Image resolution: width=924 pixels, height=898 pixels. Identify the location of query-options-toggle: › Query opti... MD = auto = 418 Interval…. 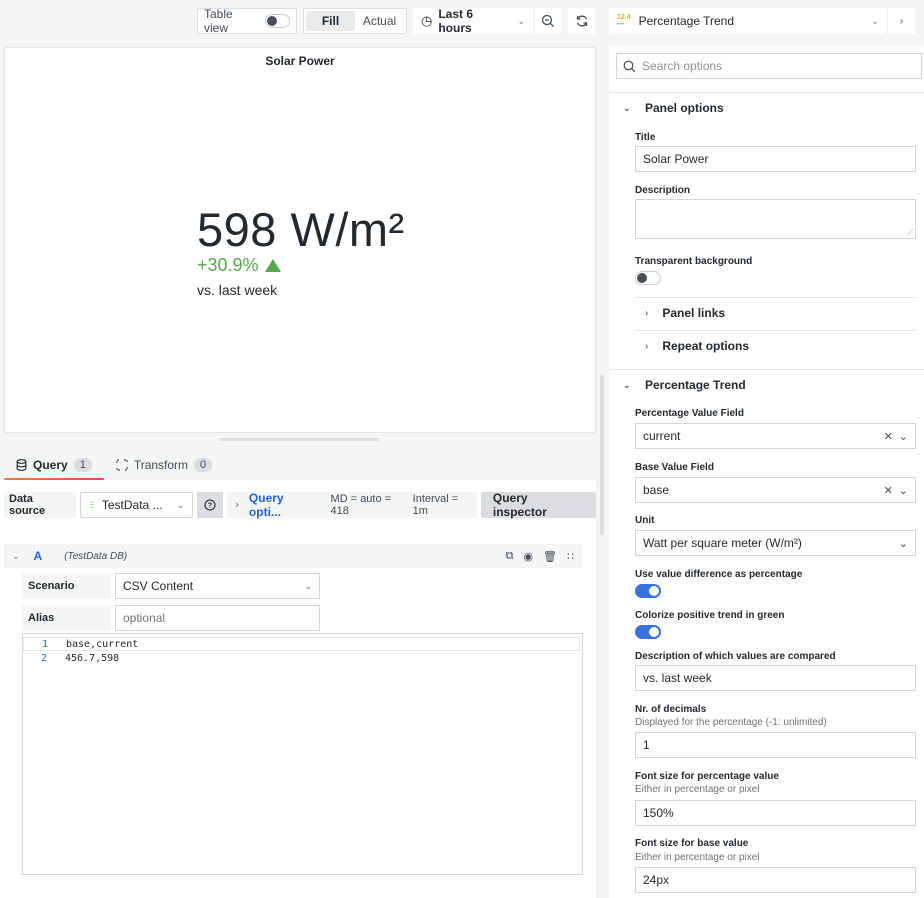
(352, 505).